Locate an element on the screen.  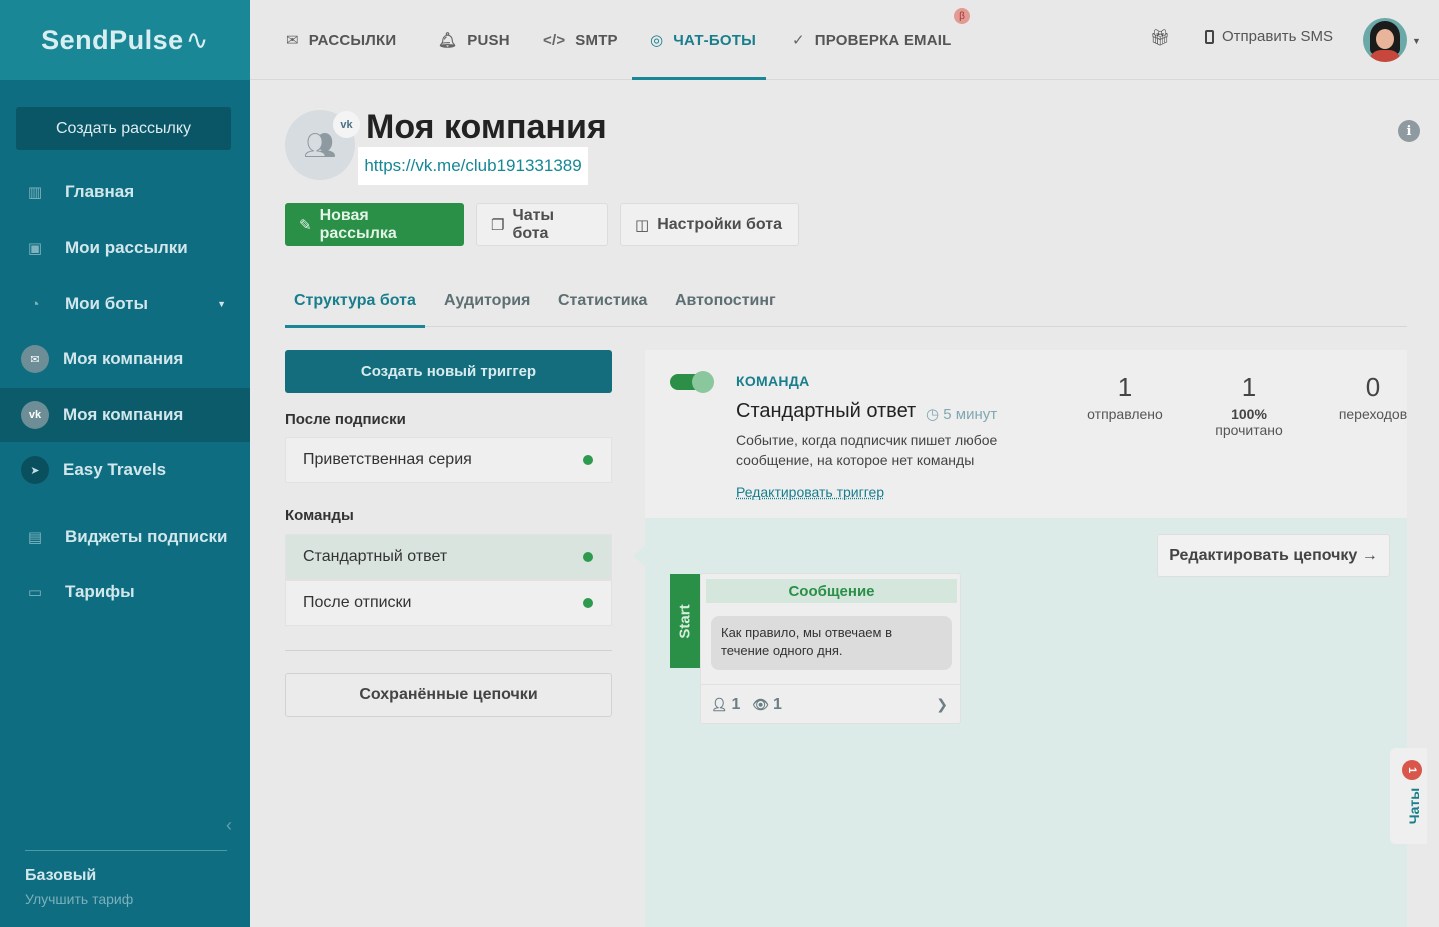
tab-chatbots: ◎ ЧАТ-БОТЫ is located at coordinates (699, 40).